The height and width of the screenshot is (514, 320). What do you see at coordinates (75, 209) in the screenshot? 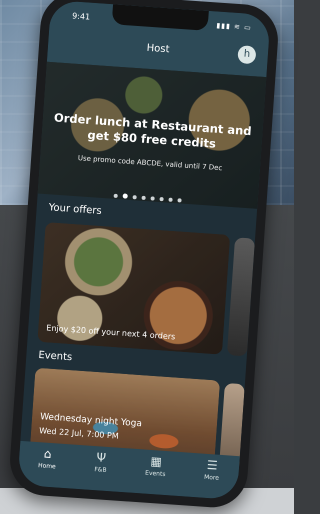
I see `offers-section-title: Your offers` at bounding box center [75, 209].